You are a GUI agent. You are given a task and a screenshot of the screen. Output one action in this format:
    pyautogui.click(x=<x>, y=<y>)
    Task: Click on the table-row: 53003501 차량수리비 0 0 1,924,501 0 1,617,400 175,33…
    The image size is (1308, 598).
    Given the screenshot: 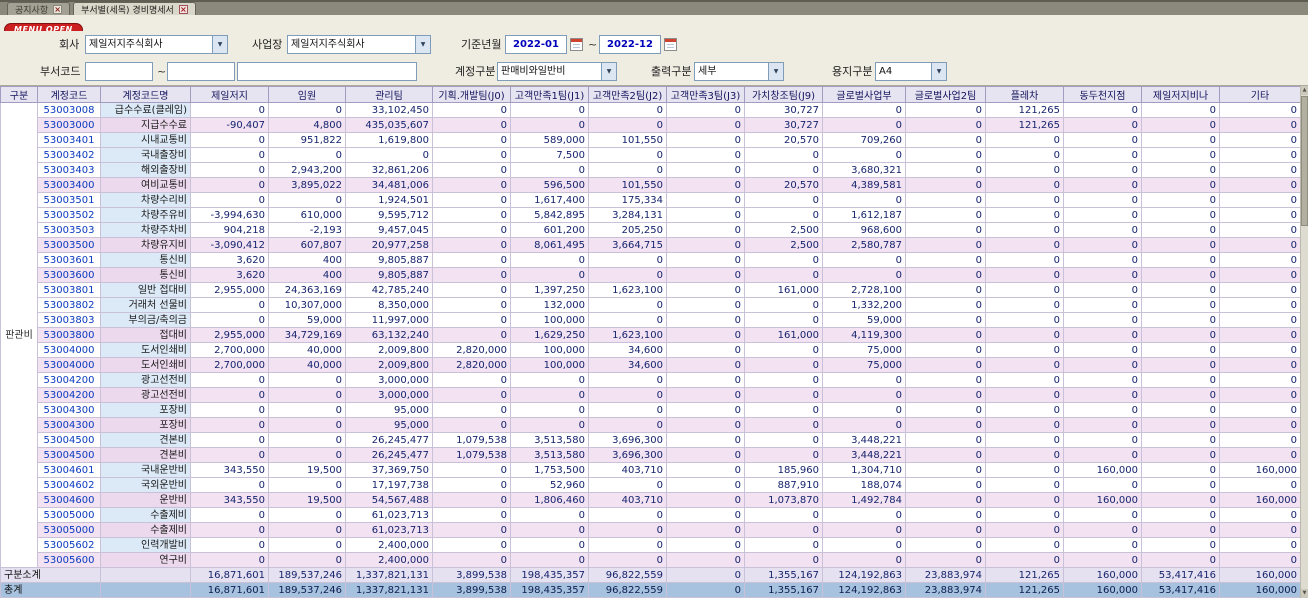 What is the action you would take?
    pyautogui.click(x=651, y=200)
    